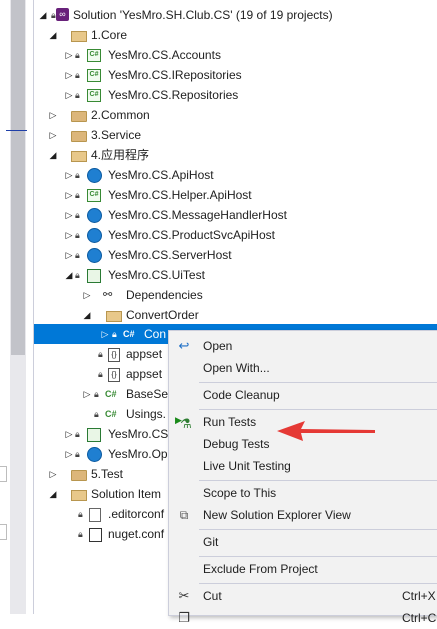 This screenshot has height=629, width=437. Describe the element at coordinates (126, 494) in the screenshot. I see `folder-label: Solution Item` at that location.